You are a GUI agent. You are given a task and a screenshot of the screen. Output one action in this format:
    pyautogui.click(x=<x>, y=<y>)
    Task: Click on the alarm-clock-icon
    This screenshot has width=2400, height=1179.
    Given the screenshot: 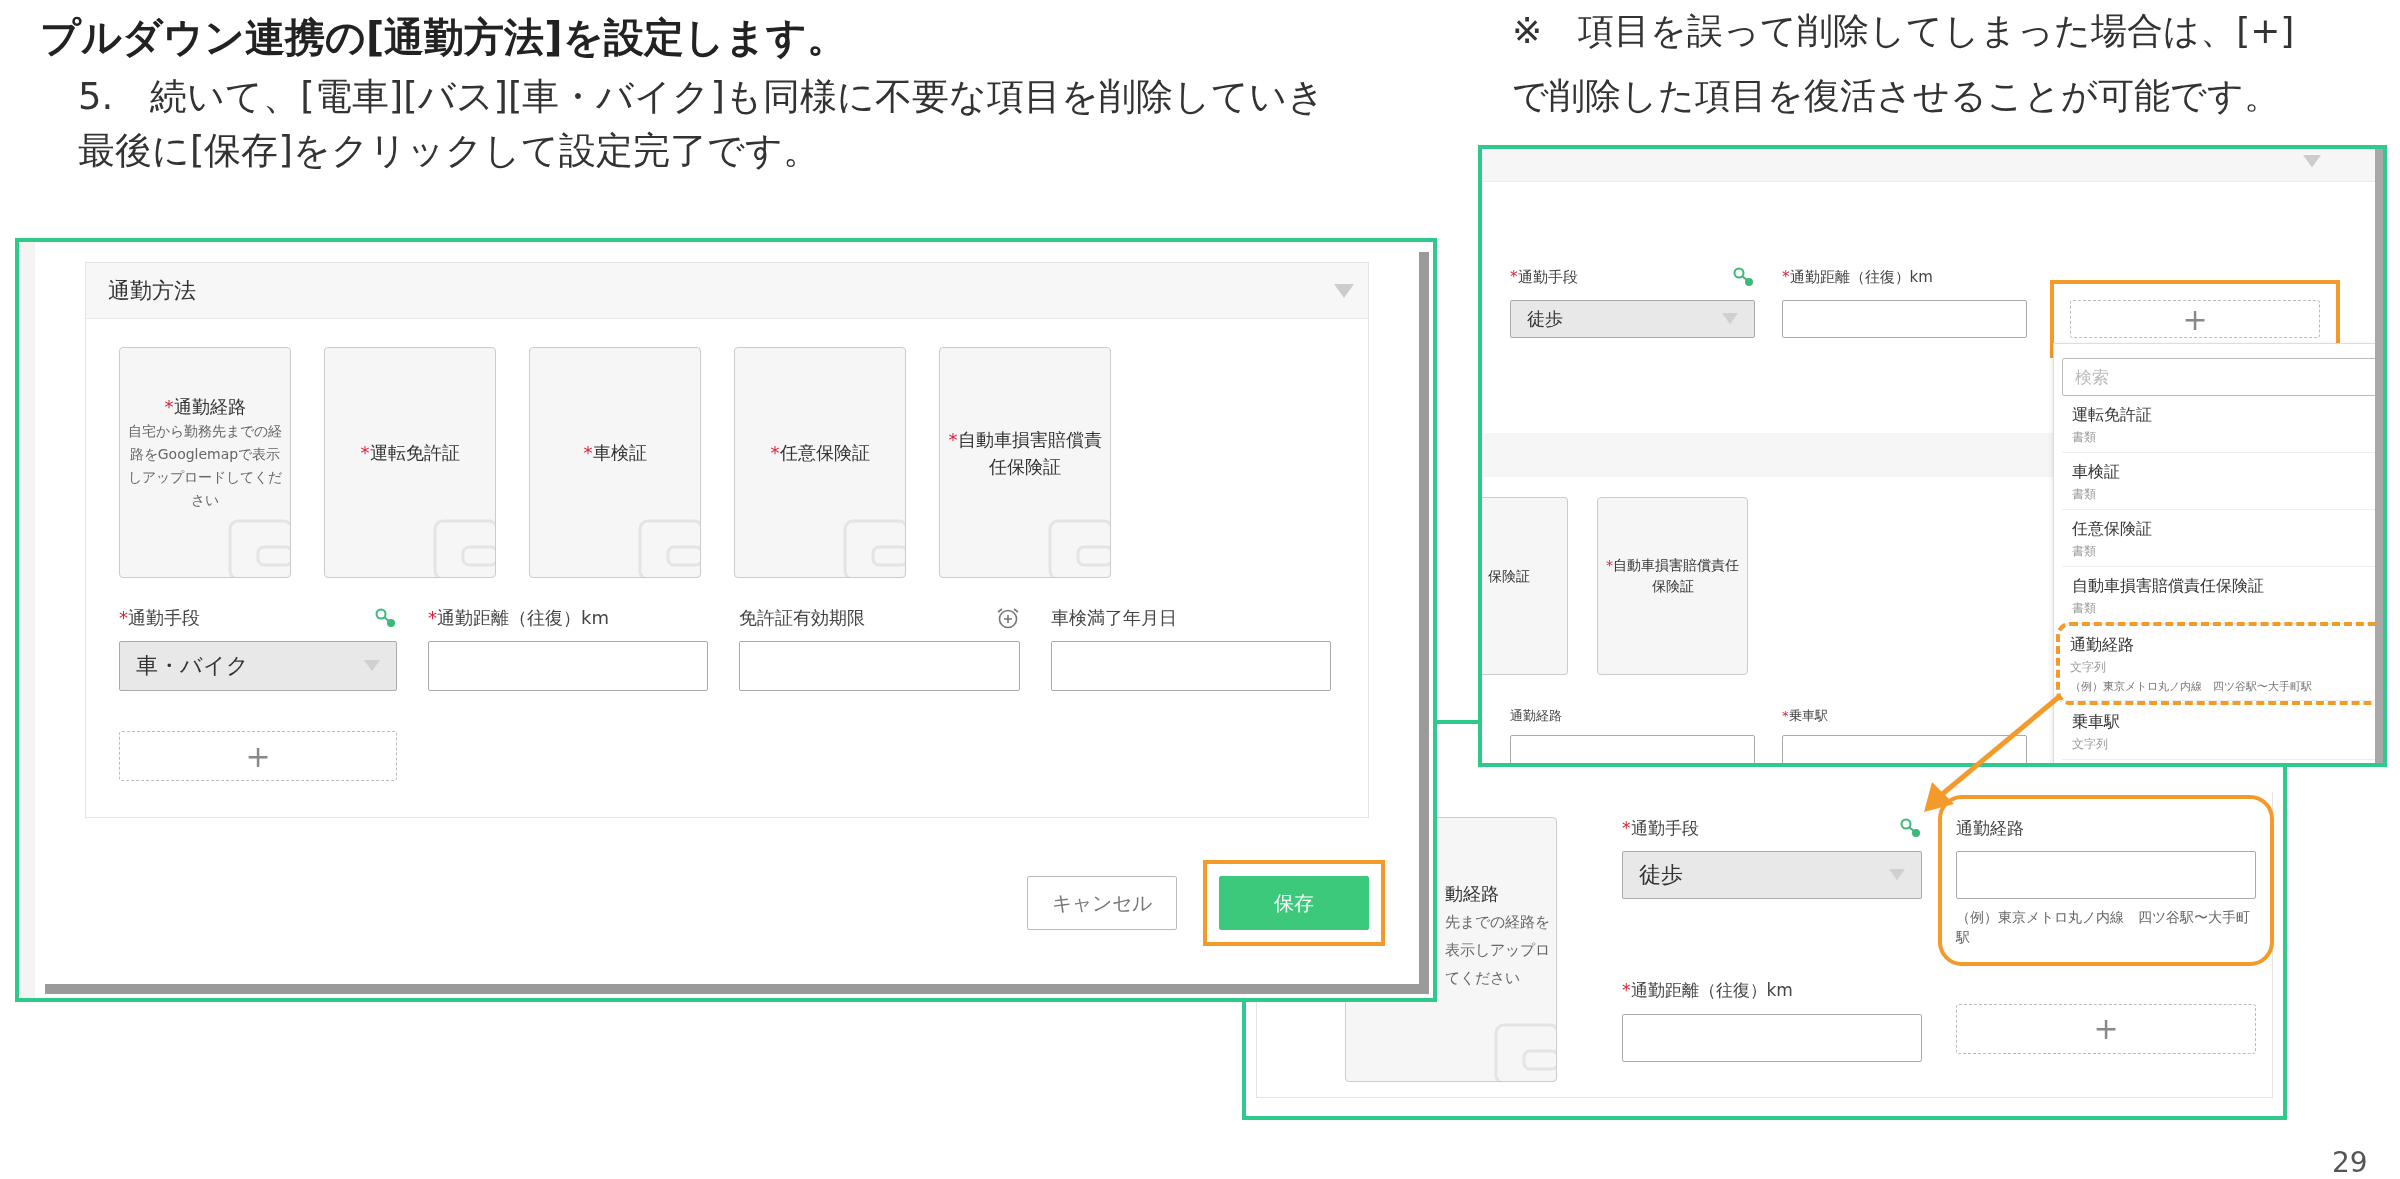 What is the action you would take?
    pyautogui.click(x=1008, y=618)
    